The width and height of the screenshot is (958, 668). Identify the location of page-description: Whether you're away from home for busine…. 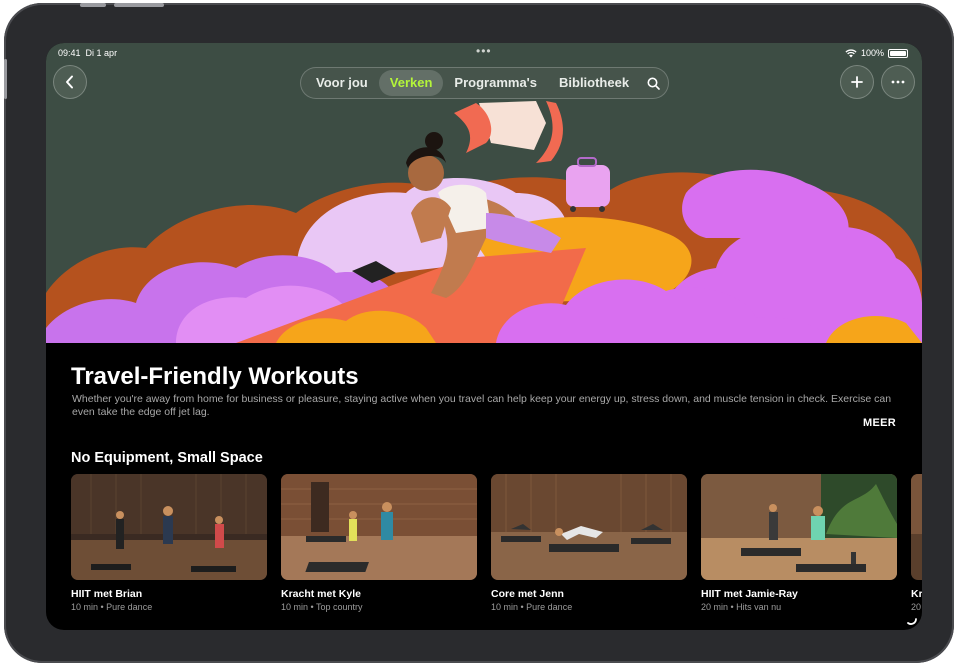
(482, 405).